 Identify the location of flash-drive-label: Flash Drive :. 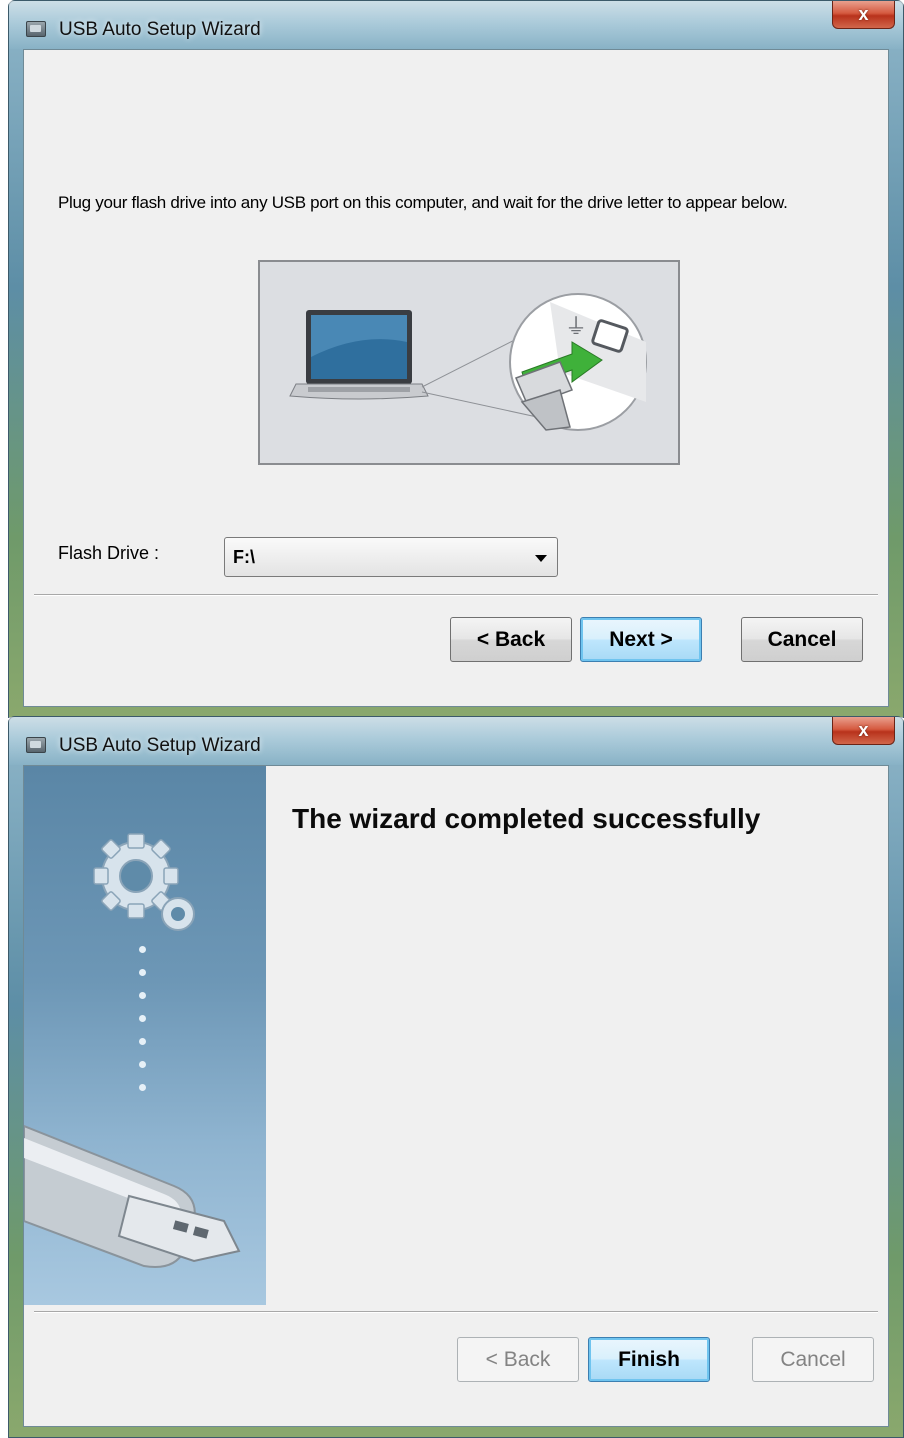
(109, 553).